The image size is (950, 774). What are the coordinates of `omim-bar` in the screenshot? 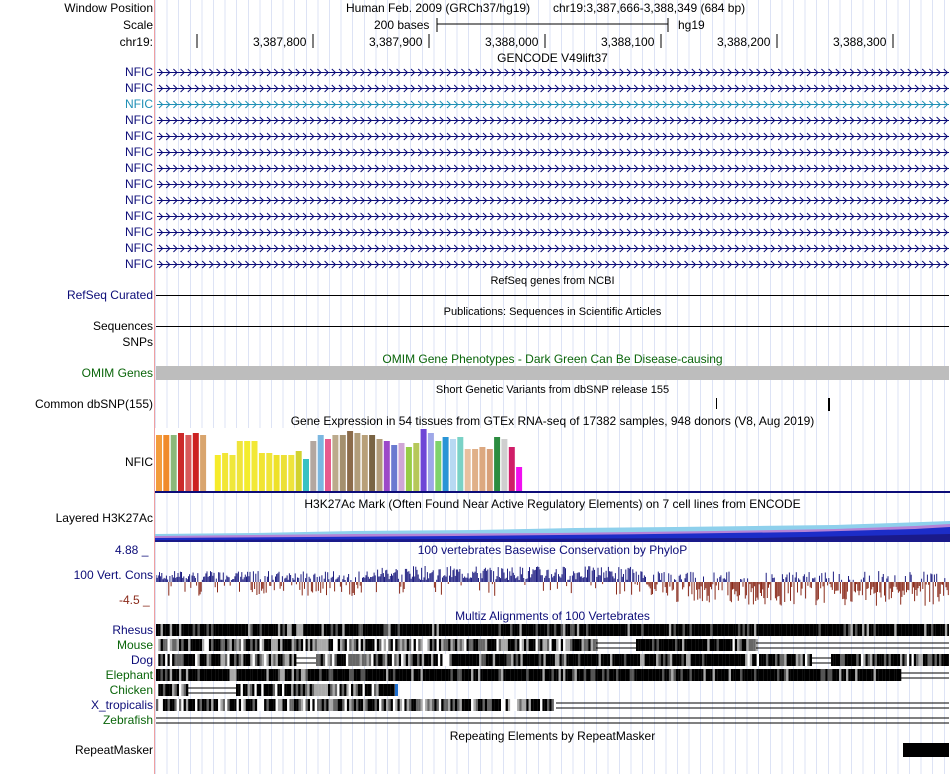 It's located at (552, 373).